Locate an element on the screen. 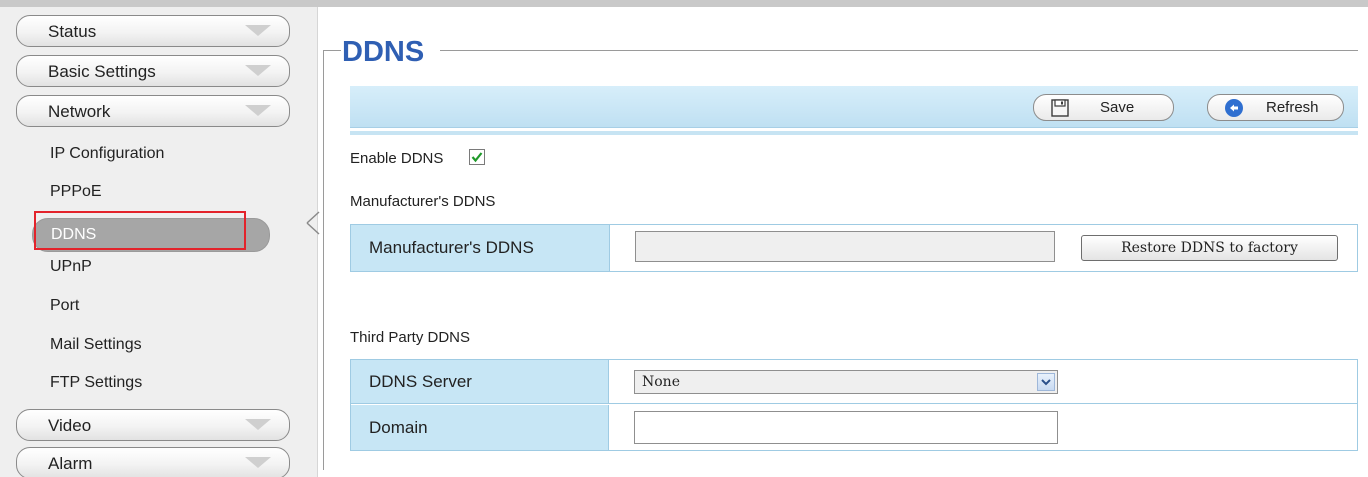 The width and height of the screenshot is (1368, 477). domain-row: Domain is located at coordinates (854, 427).